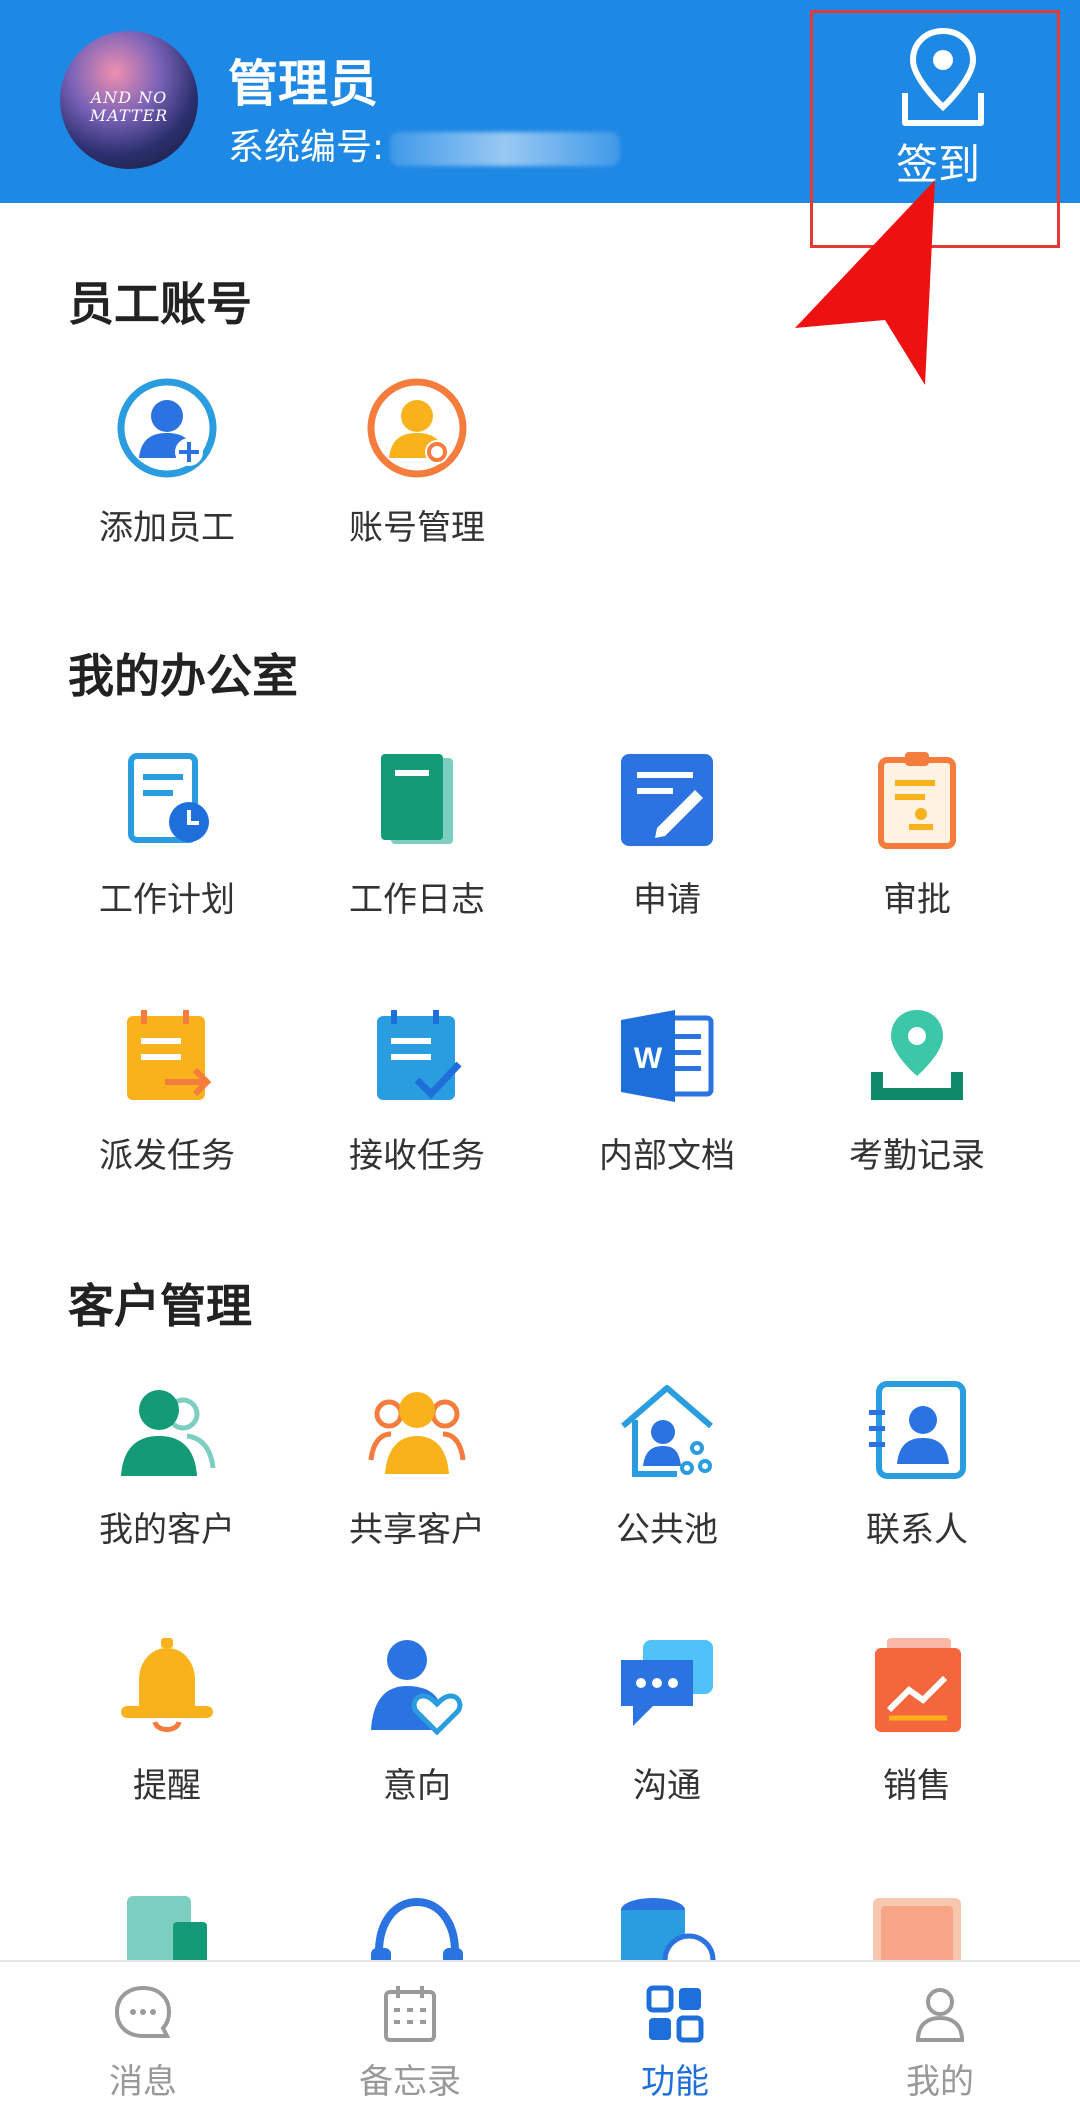 The height and width of the screenshot is (2120, 1080). Describe the element at coordinates (667, 1156) in the screenshot. I see `grid-item-label: 内部文档` at that location.